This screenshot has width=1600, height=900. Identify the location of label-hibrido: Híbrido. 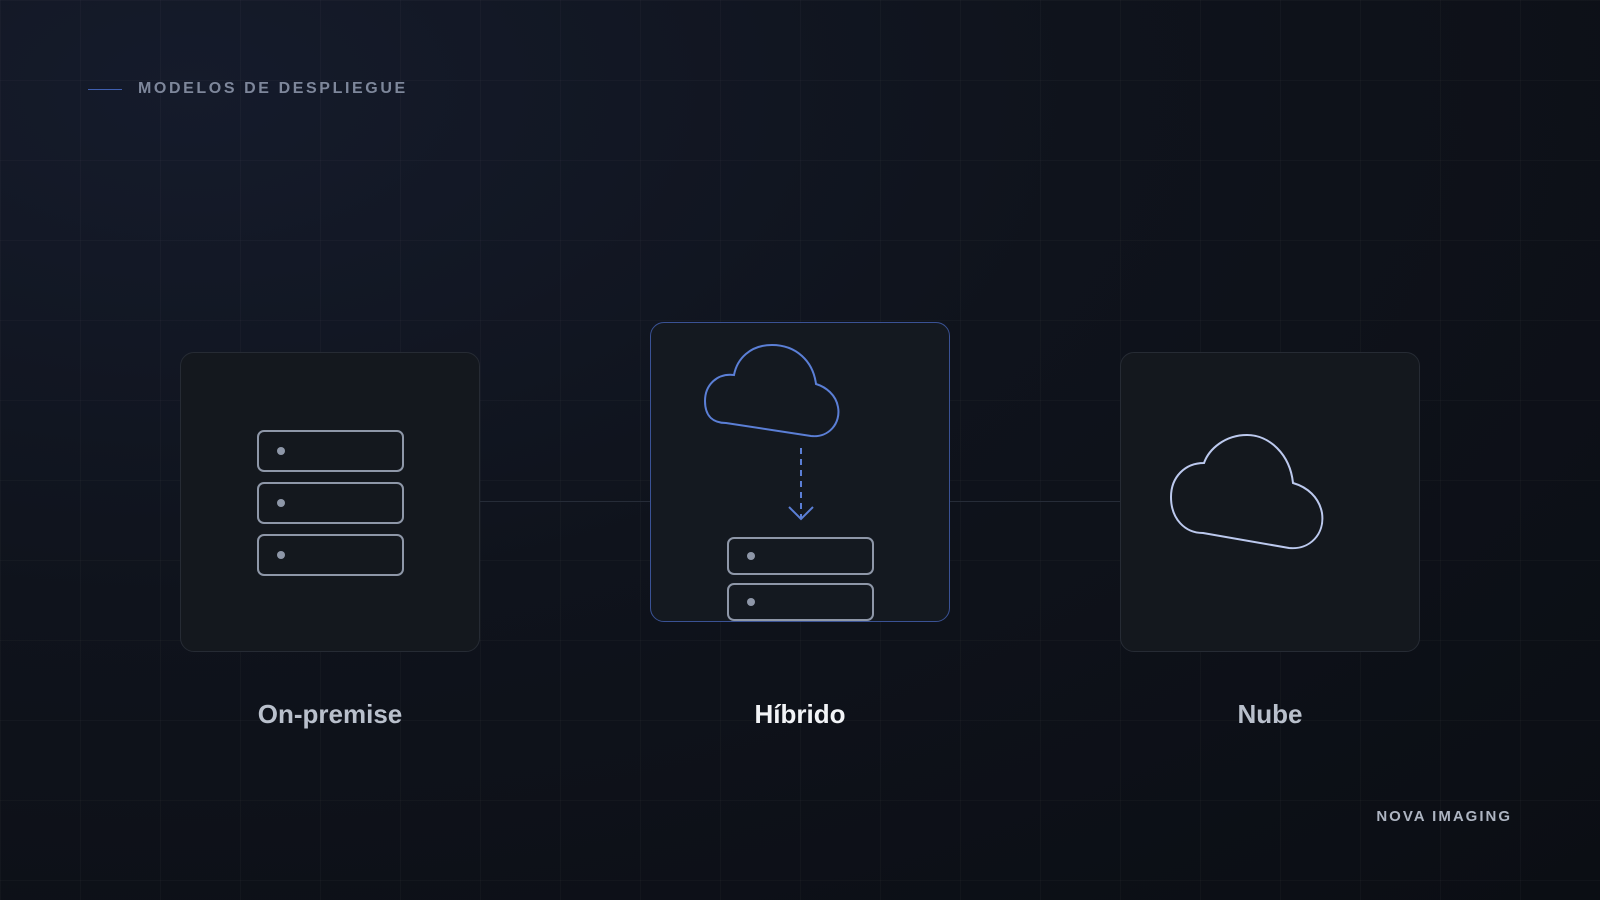
(800, 714).